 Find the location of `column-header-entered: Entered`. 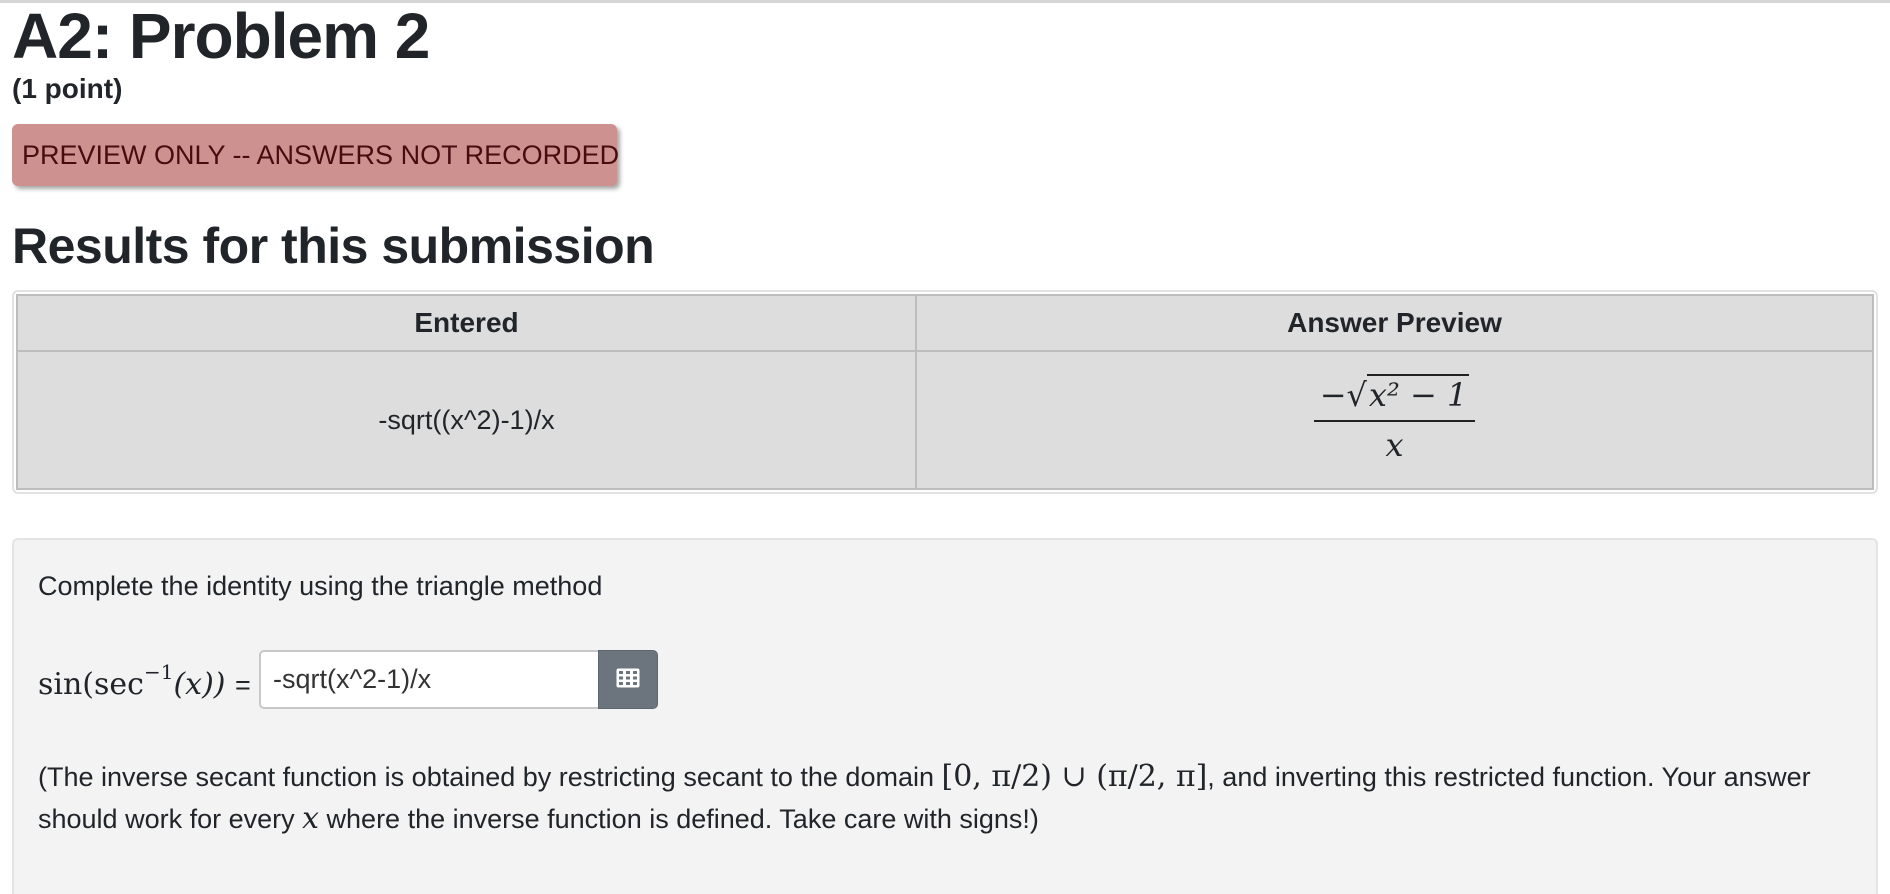

column-header-entered: Entered is located at coordinates (466, 323).